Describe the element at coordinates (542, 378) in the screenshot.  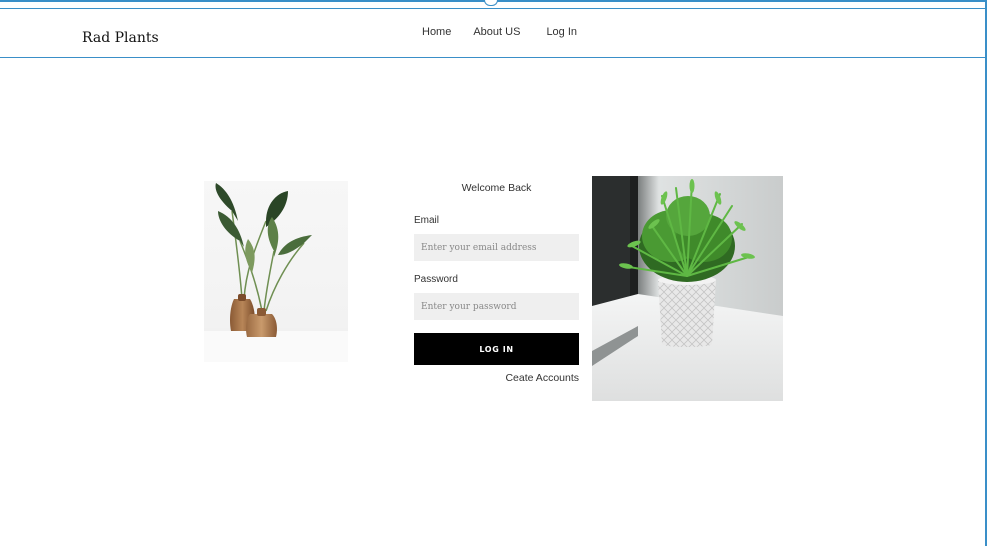
I see `create-account-link: Ceate Accounts` at that location.